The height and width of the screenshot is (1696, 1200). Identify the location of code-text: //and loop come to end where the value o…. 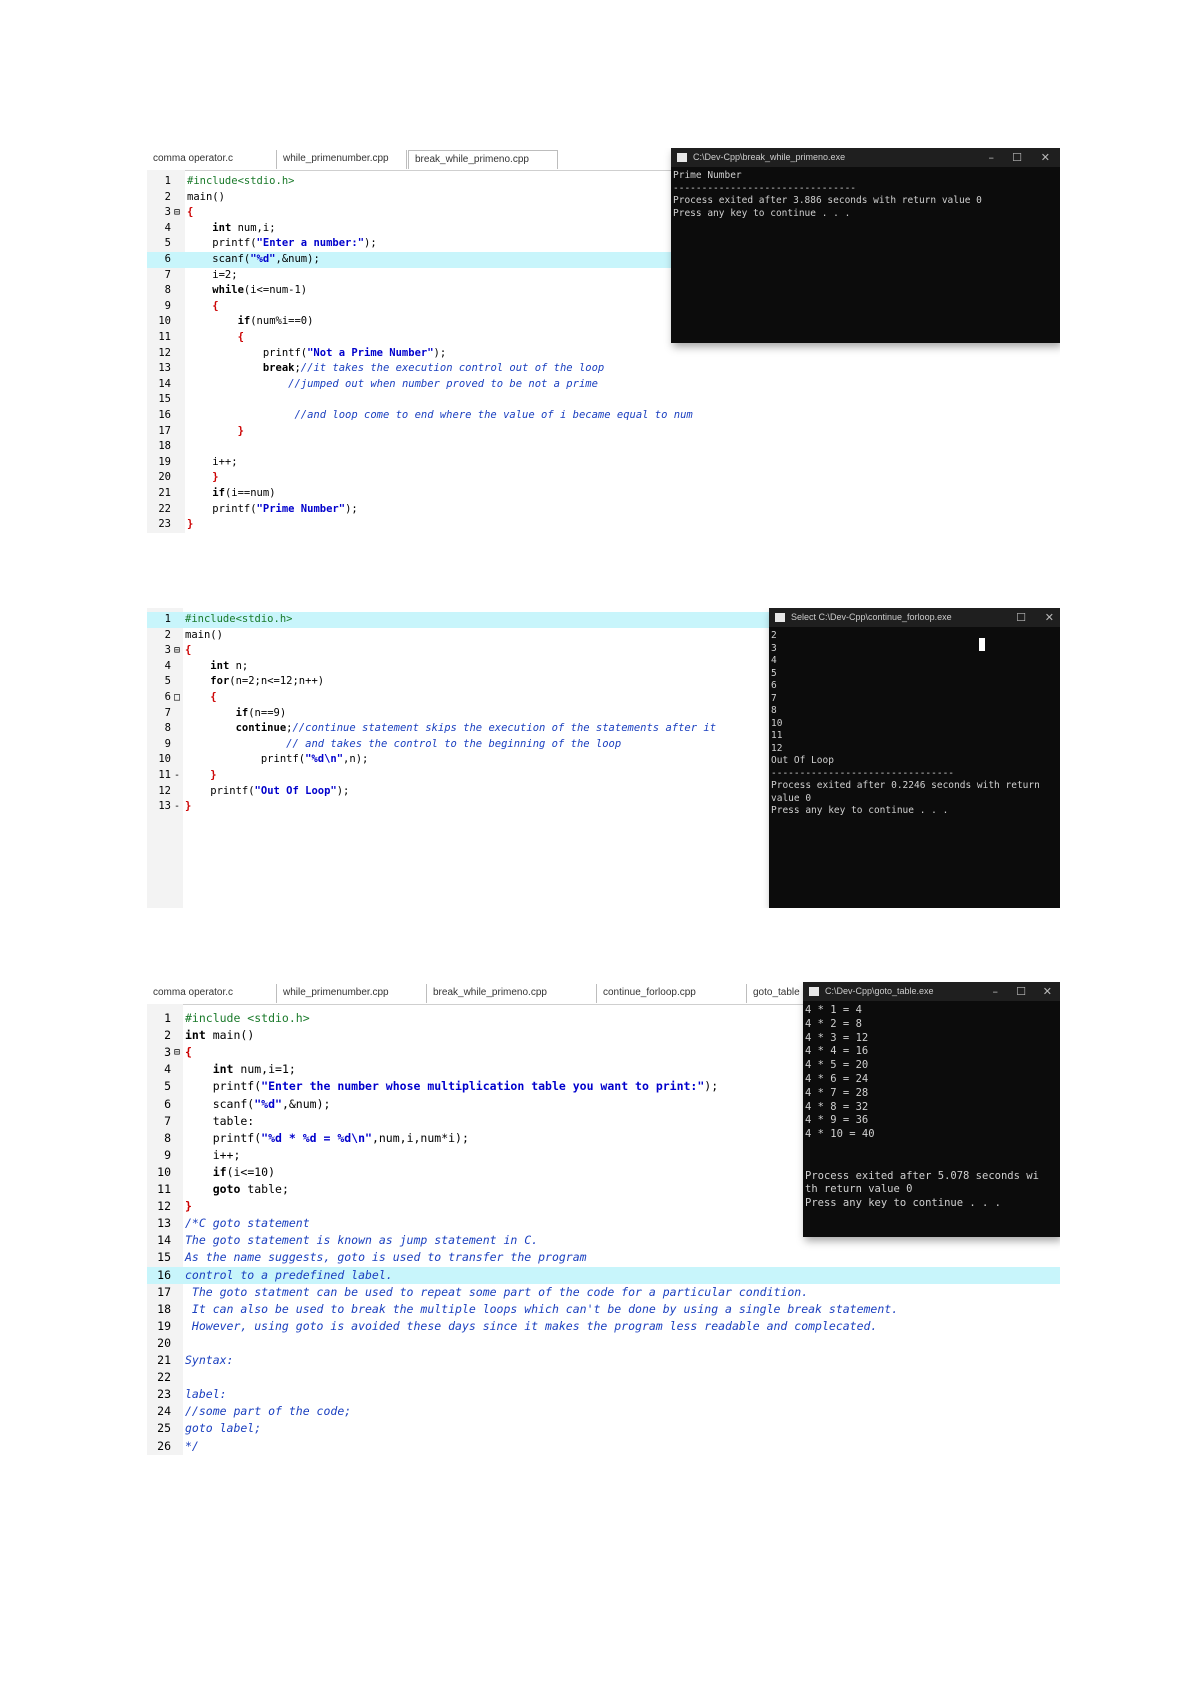
(439, 416).